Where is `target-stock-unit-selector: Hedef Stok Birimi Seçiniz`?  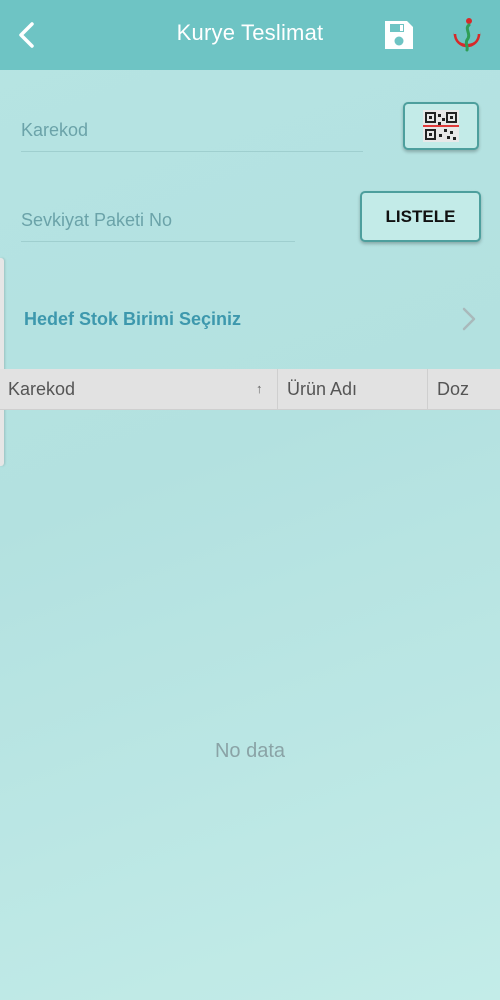
target-stock-unit-selector: Hedef Stok Birimi Seçiniz is located at coordinates (250, 319).